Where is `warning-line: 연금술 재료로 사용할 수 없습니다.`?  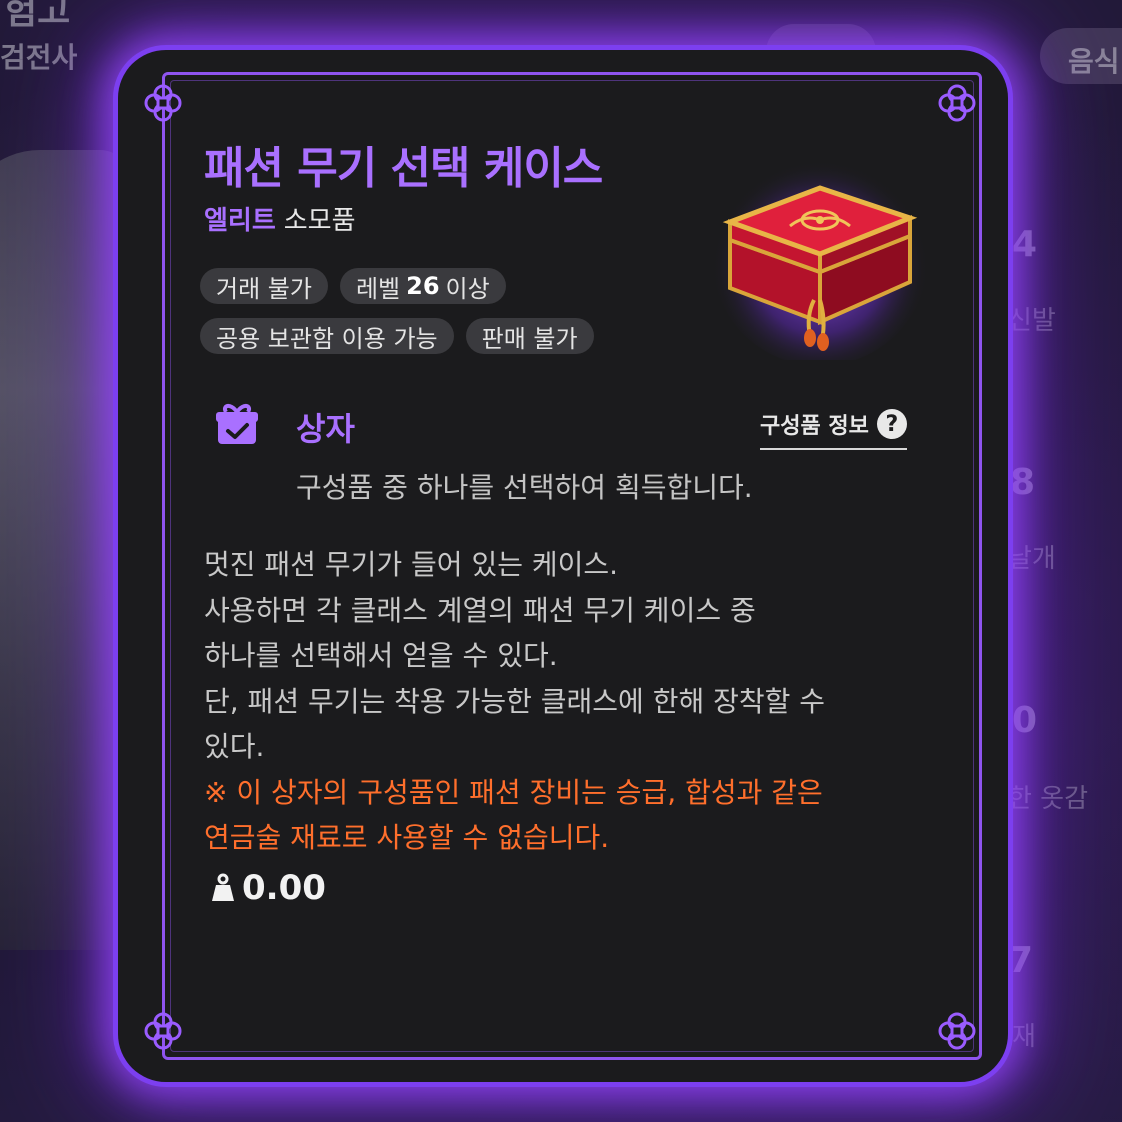
warning-line: 연금술 재료로 사용할 수 없습니다. is located at coordinates (407, 837).